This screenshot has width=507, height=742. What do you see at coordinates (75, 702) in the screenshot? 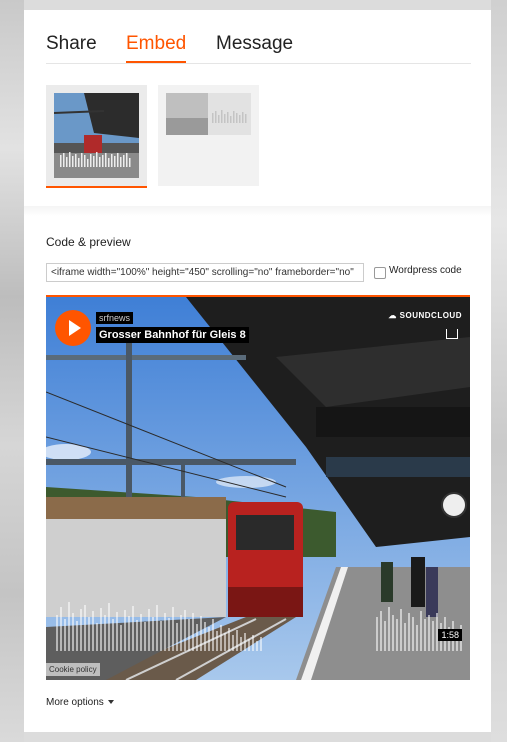
I see `more-options-label: More options` at bounding box center [75, 702].